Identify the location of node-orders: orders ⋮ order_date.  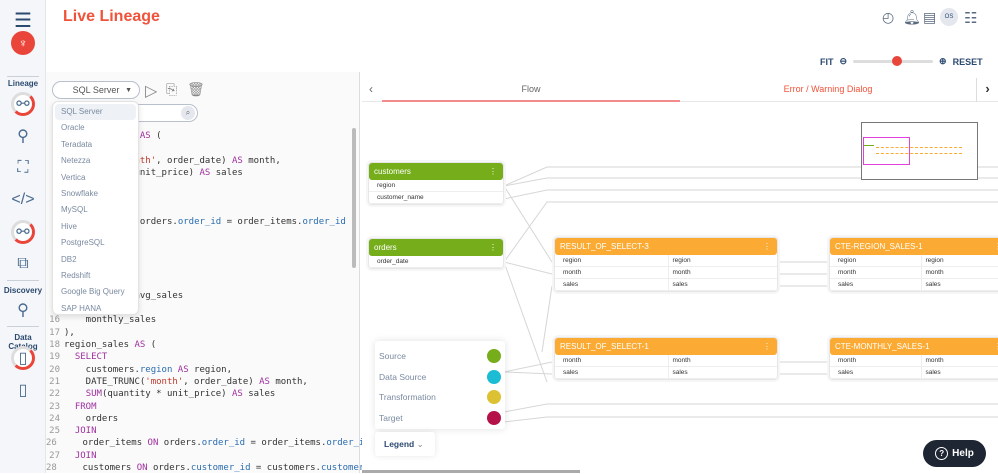
(436, 253).